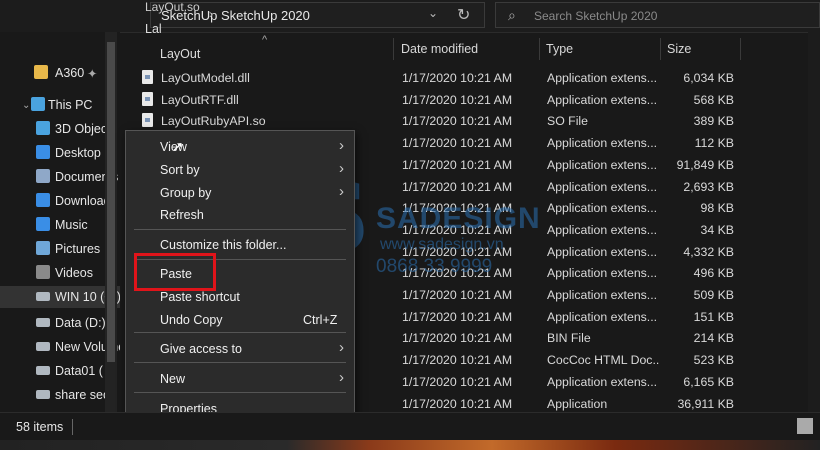  I want to click on search-input: Search SketchUp 2020, so click(595, 16).